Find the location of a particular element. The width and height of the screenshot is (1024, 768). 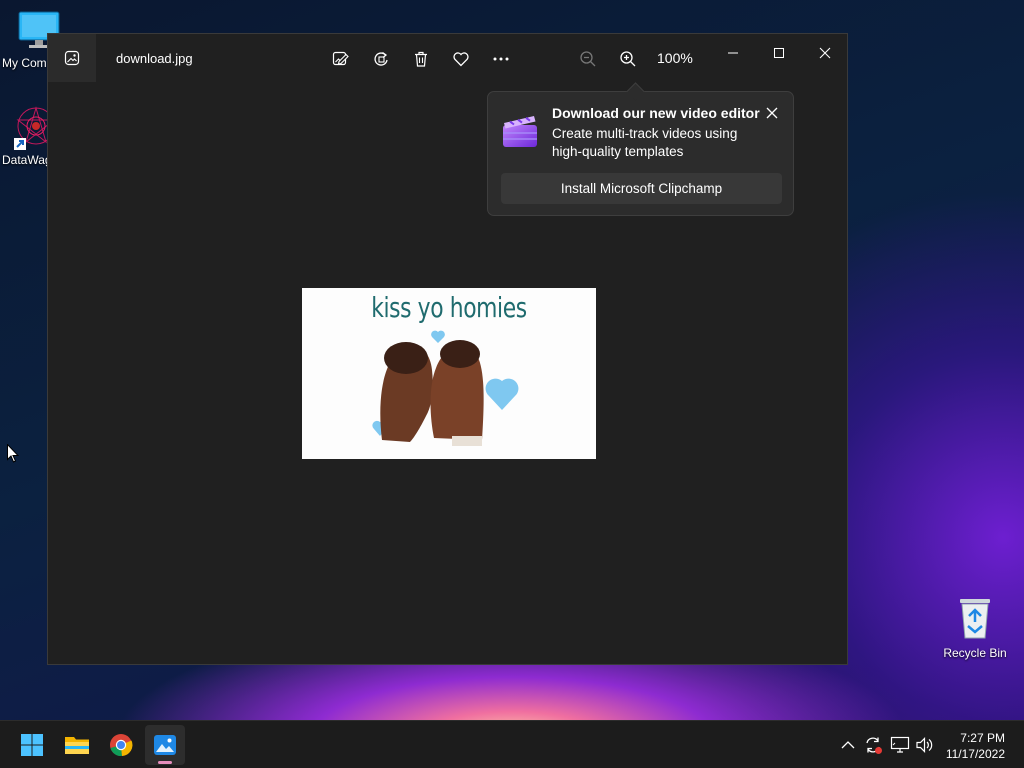

favorite-button is located at coordinates (461, 59).